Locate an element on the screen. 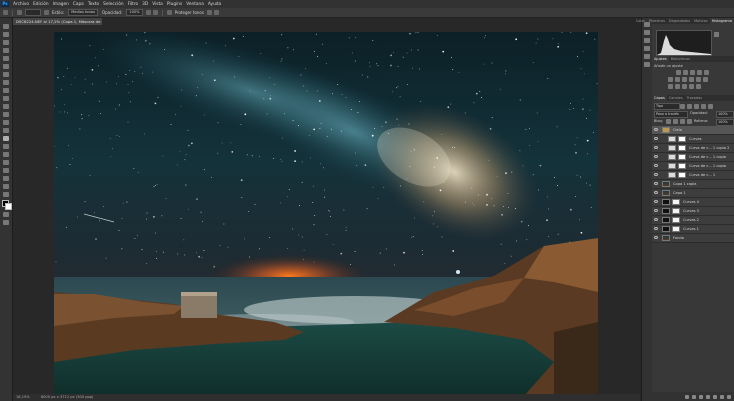 The image size is (734, 401). layer-row: Curvas 3 is located at coordinates (693, 211).